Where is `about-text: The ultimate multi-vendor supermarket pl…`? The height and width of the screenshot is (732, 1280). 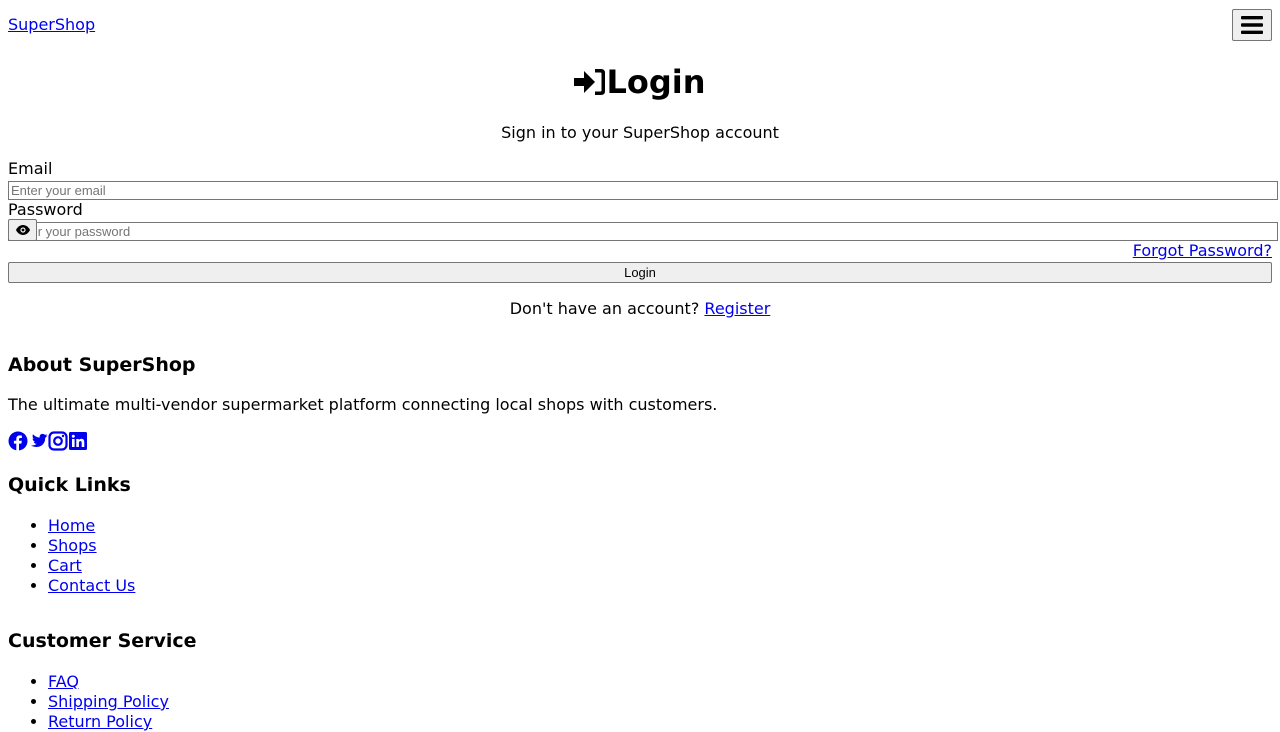 about-text: The ultimate multi-vendor supermarket pl… is located at coordinates (363, 404).